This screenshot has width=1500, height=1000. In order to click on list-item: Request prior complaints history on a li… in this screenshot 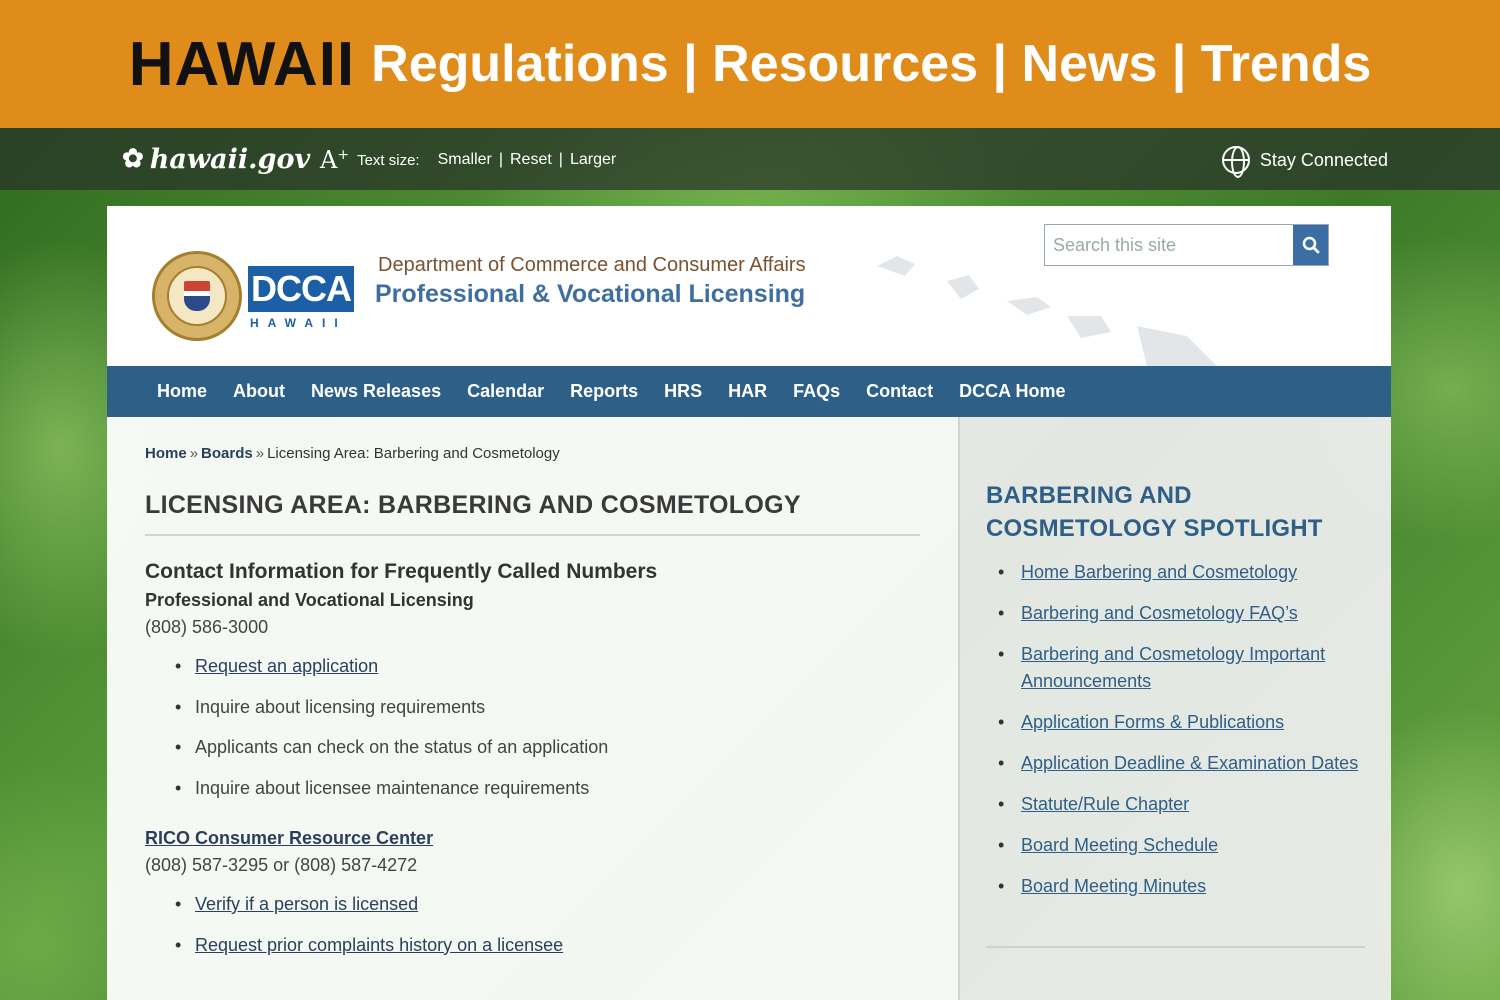, I will do `click(547, 955)`.